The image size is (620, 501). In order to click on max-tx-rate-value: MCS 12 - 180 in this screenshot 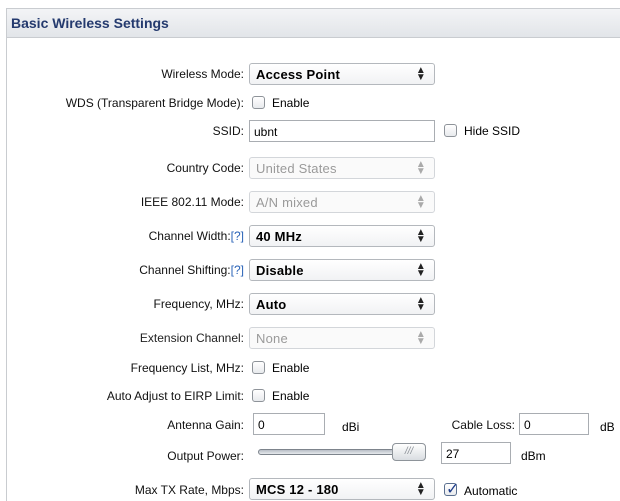, I will do `click(297, 489)`.